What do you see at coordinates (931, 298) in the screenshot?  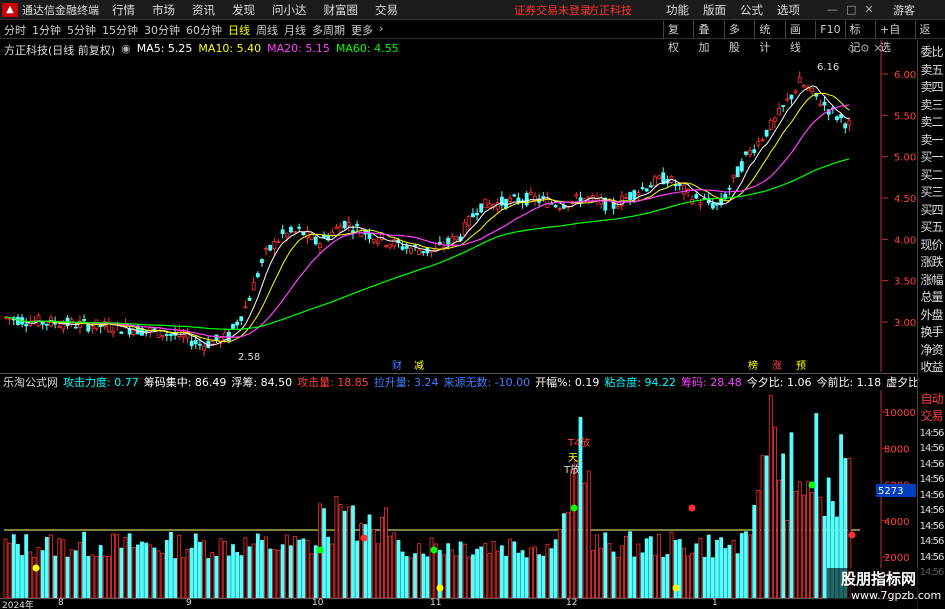 I see `side-panel-item-14: 总量` at bounding box center [931, 298].